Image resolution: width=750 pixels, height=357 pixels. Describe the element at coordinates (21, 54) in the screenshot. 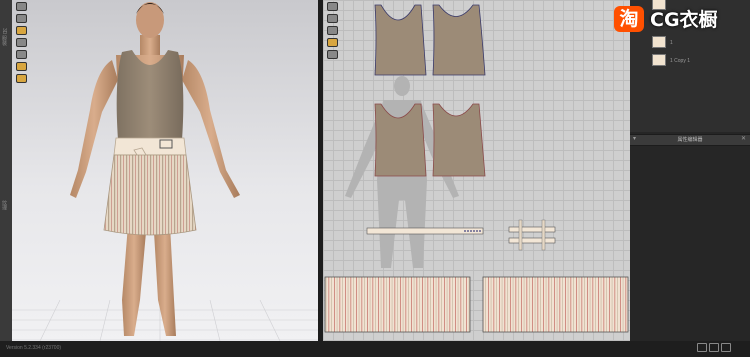

I see `zoom-icon` at that location.